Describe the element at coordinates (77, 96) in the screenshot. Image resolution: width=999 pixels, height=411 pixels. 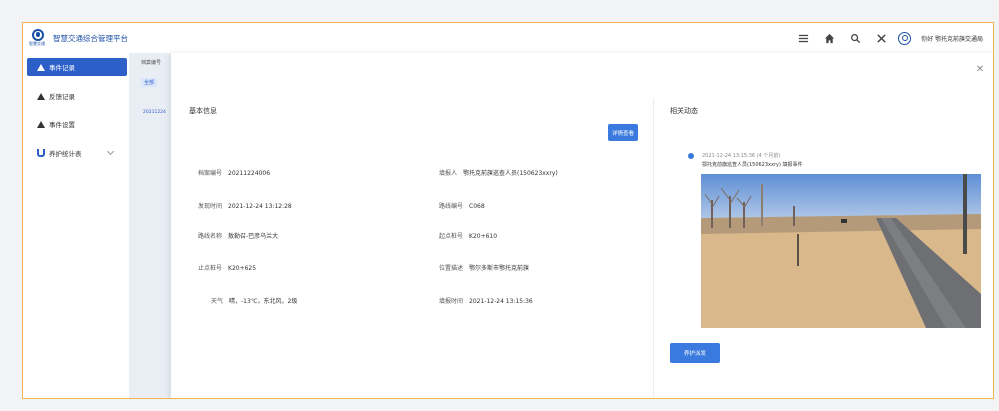
I see `sidebar-item-feedback-records: 反馈记录` at that location.